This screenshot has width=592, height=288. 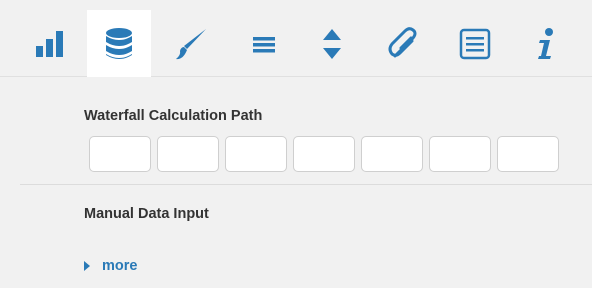 I want to click on more-label: more, so click(x=120, y=266).